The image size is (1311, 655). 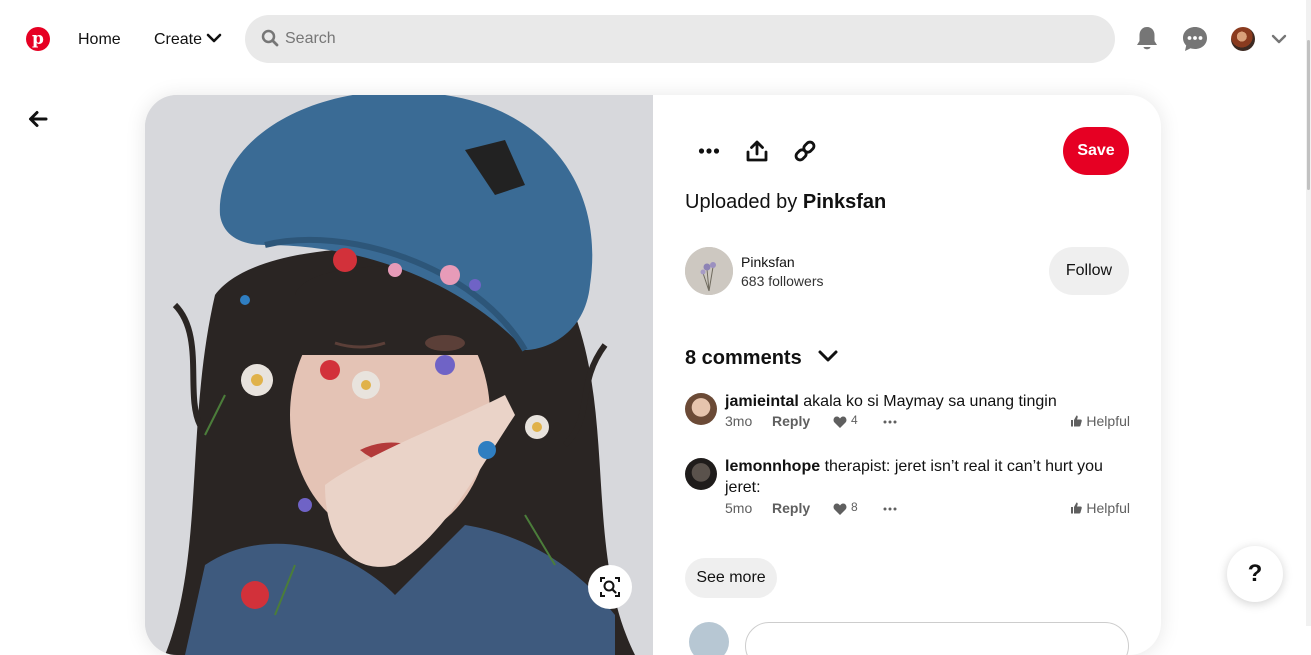 What do you see at coordinates (38, 119) in the screenshot?
I see `back-arrow-icon` at bounding box center [38, 119].